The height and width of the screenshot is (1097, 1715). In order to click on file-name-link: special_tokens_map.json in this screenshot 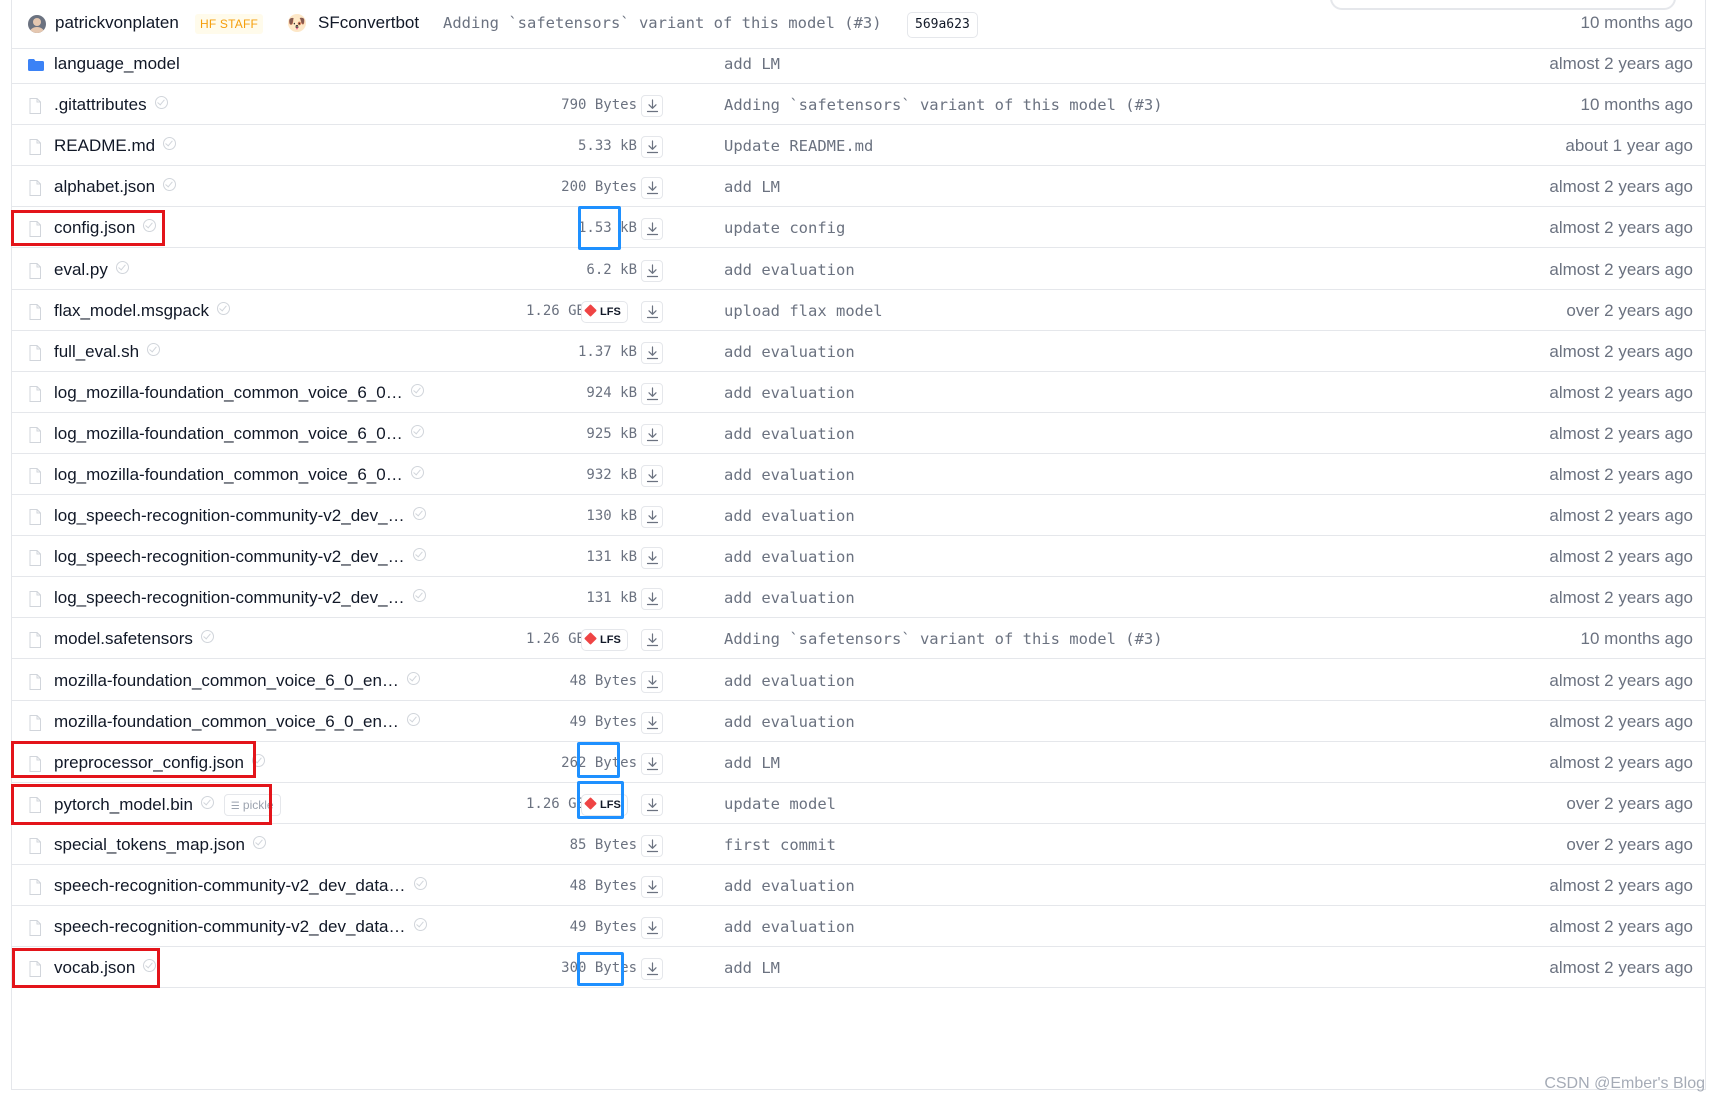, I will do `click(160, 845)`.